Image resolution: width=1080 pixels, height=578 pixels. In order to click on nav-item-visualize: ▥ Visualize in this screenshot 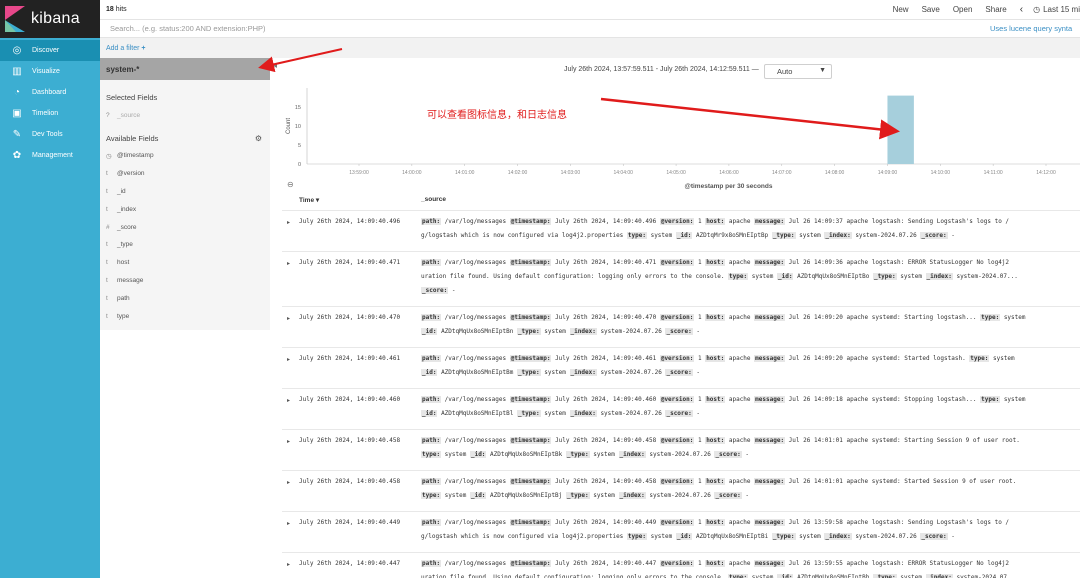, I will do `click(50, 71)`.